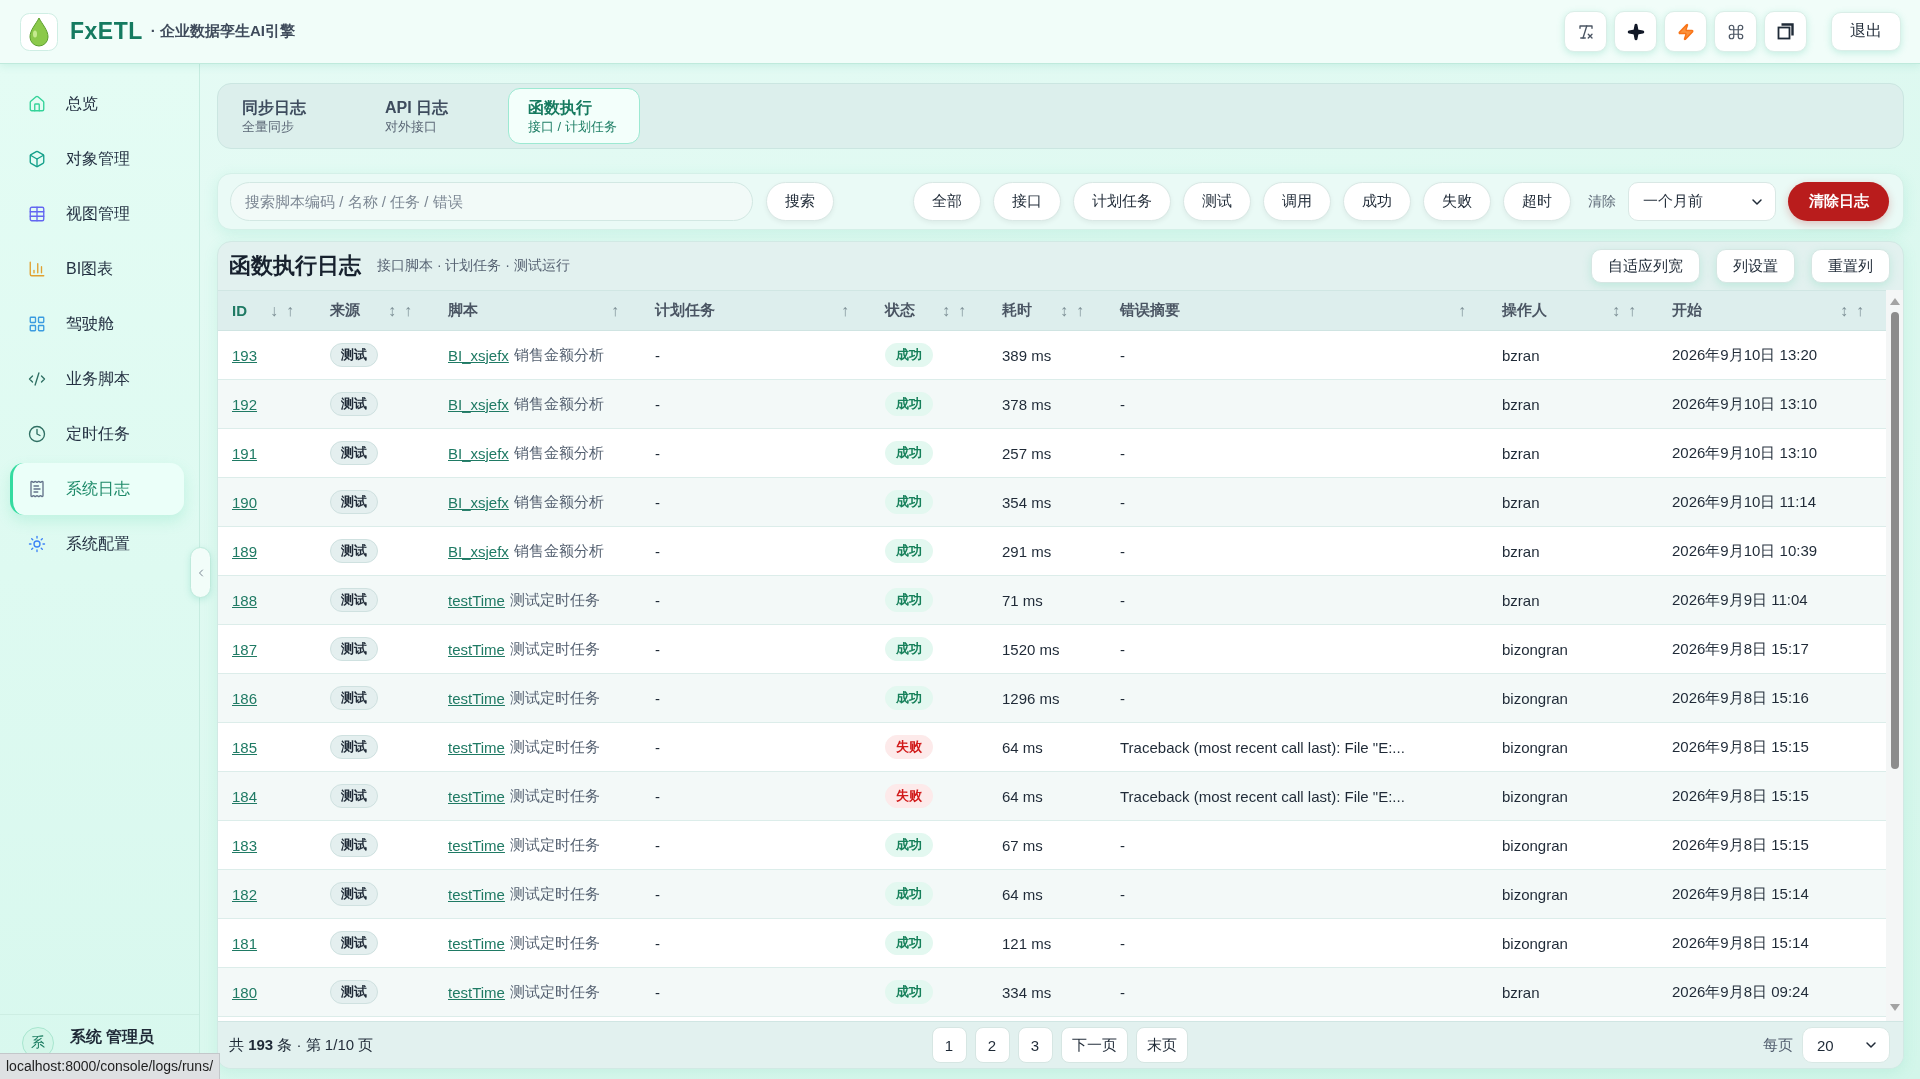 The height and width of the screenshot is (1079, 1920). Describe the element at coordinates (1094, 1045) in the screenshot. I see `next-page-button: 下一页` at that location.